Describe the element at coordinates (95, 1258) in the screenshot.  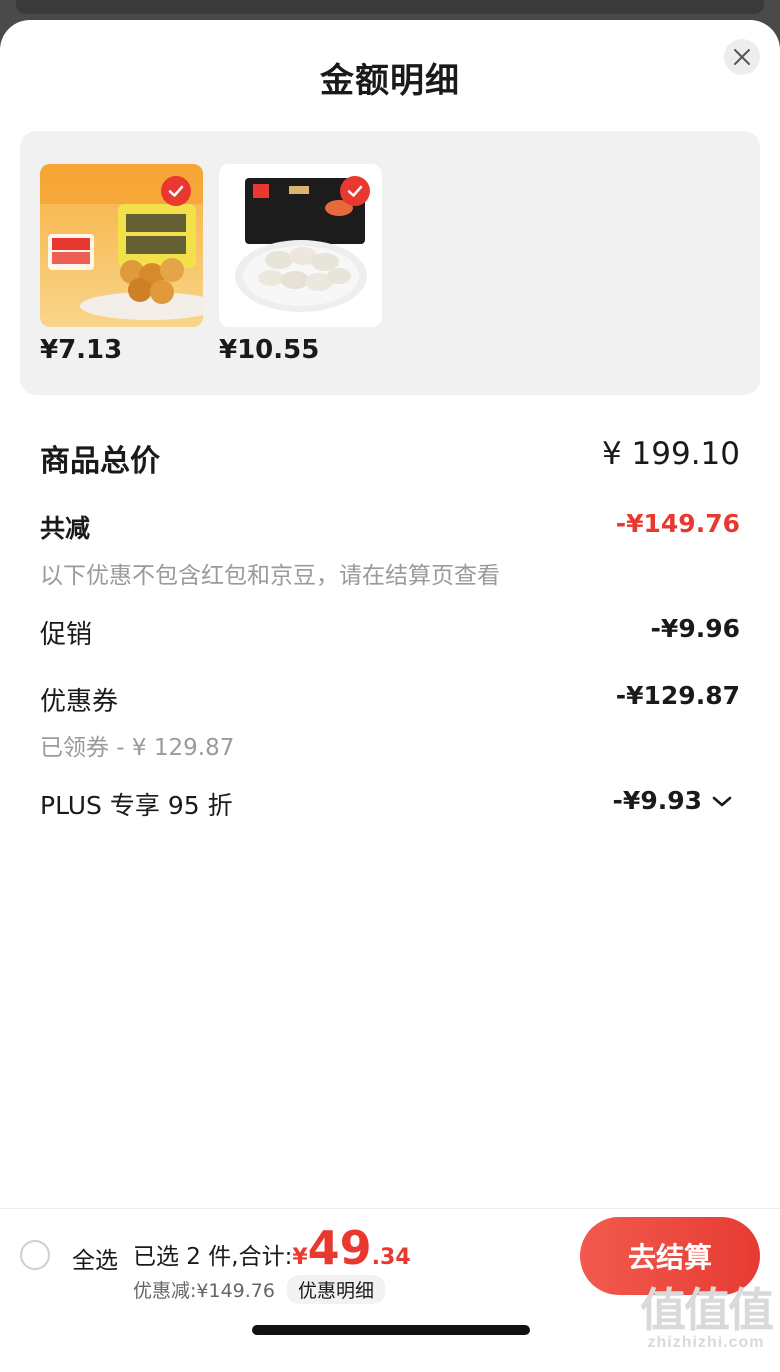
I see `select-all-label: 全选` at that location.